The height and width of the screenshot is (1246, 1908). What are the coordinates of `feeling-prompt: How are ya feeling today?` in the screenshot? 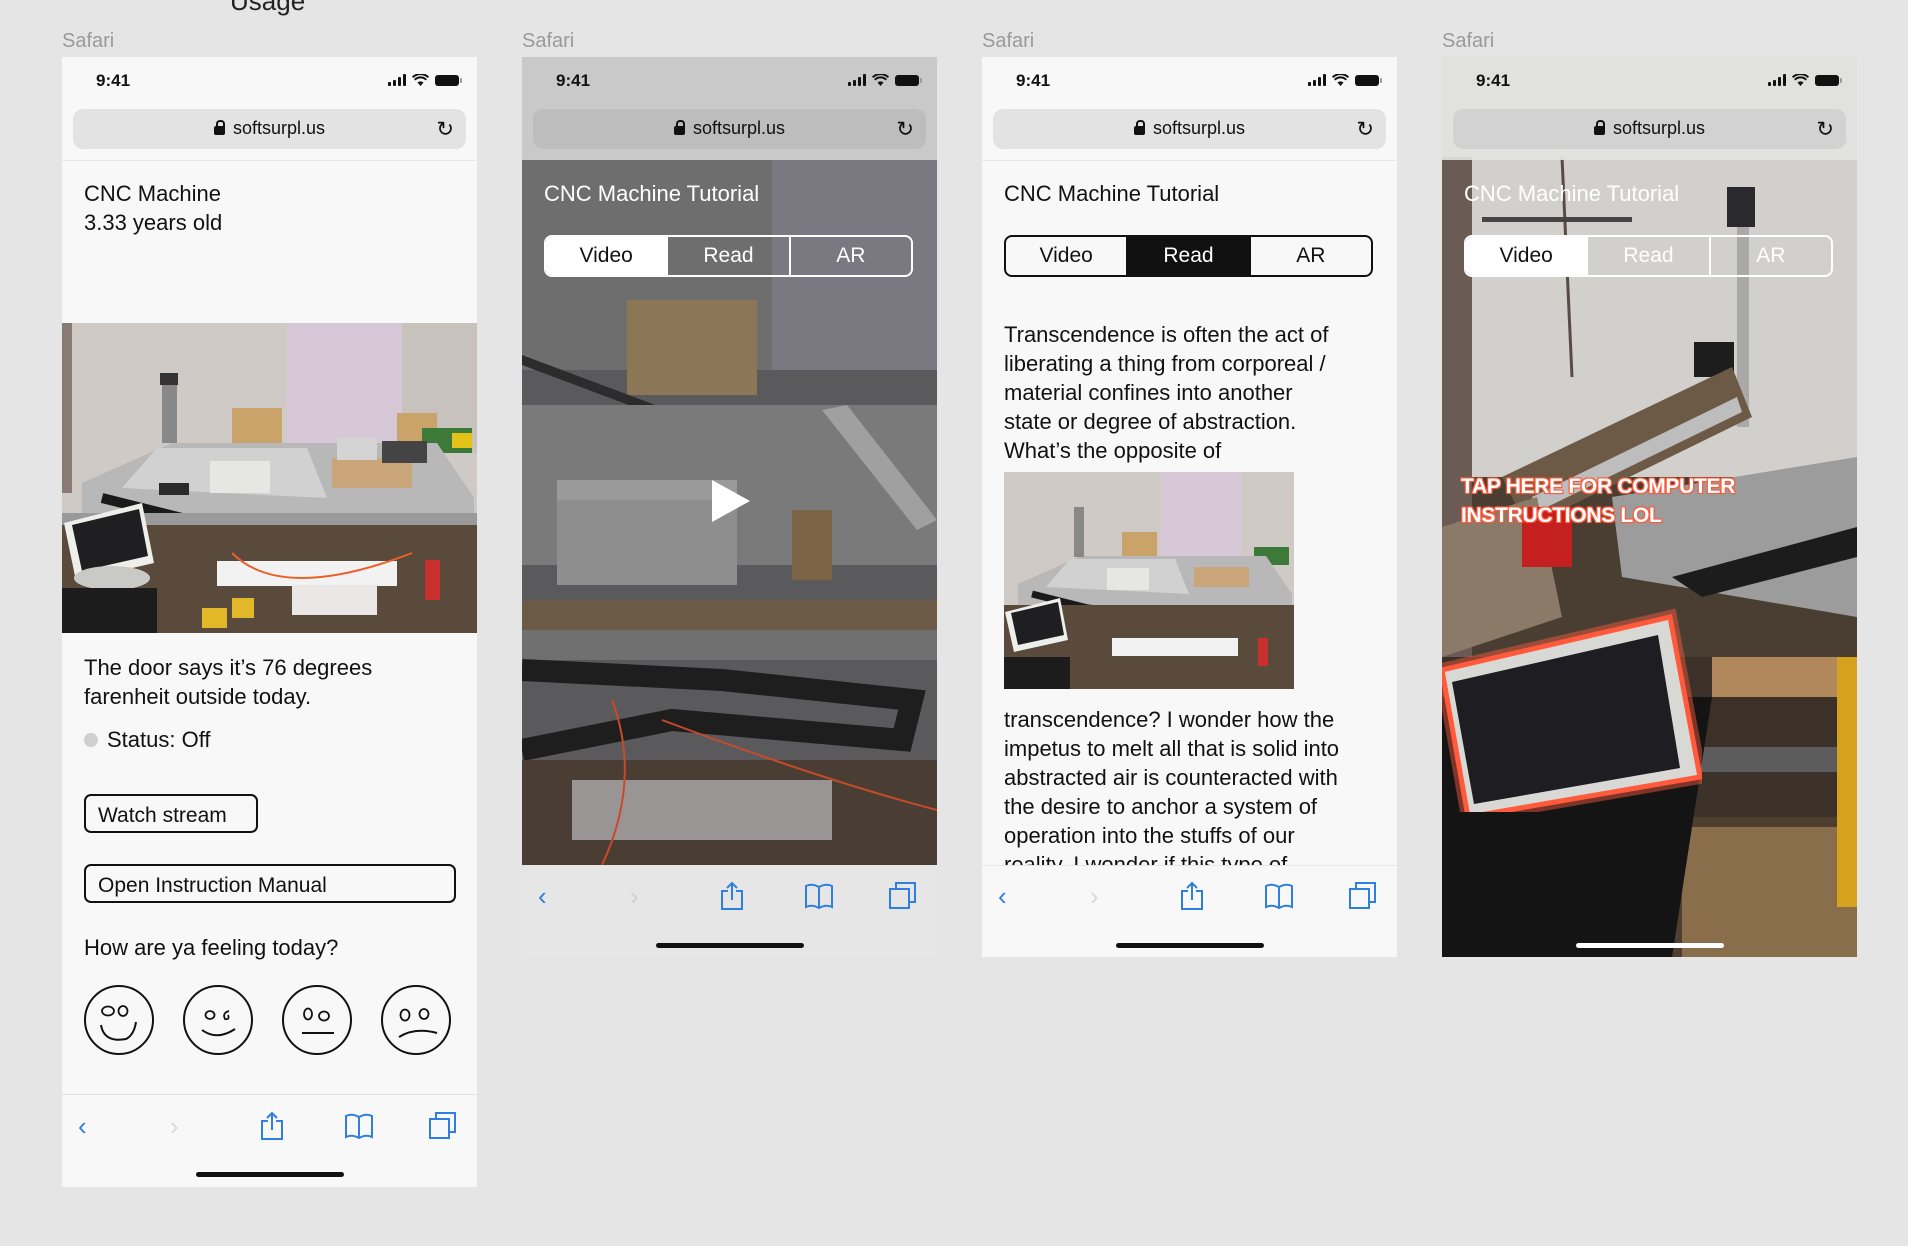 It's located at (211, 947).